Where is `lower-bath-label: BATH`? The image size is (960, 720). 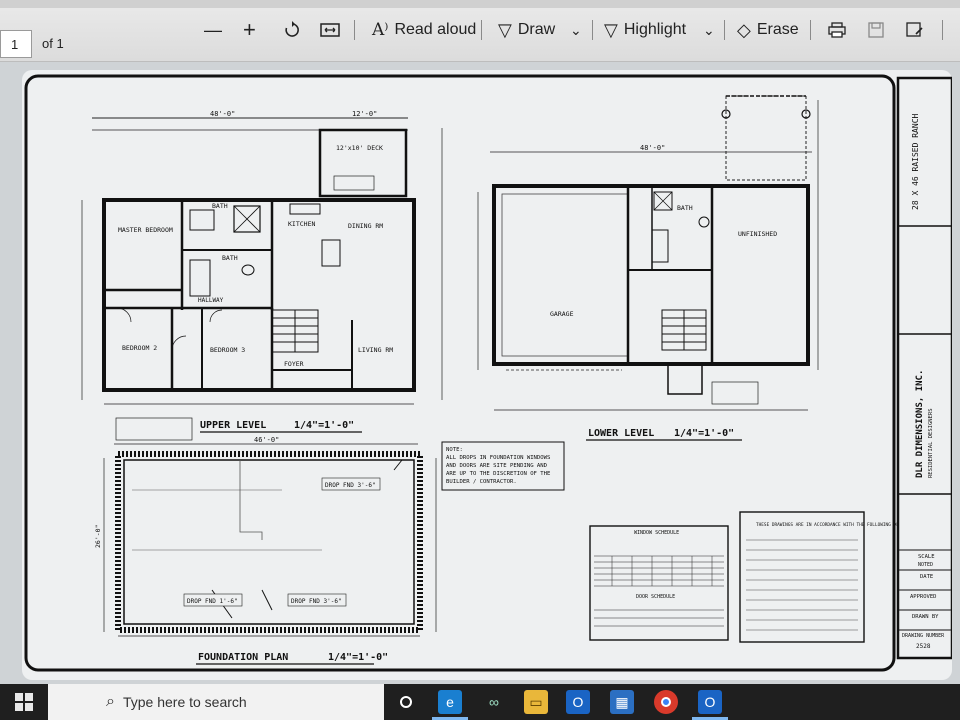
lower-bath-label: BATH is located at coordinates (685, 208).